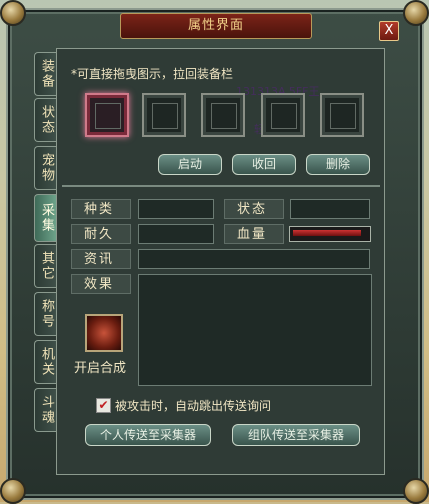 Image resolution: width=429 pixels, height=504 pixels. I want to click on durability-value, so click(176, 234).